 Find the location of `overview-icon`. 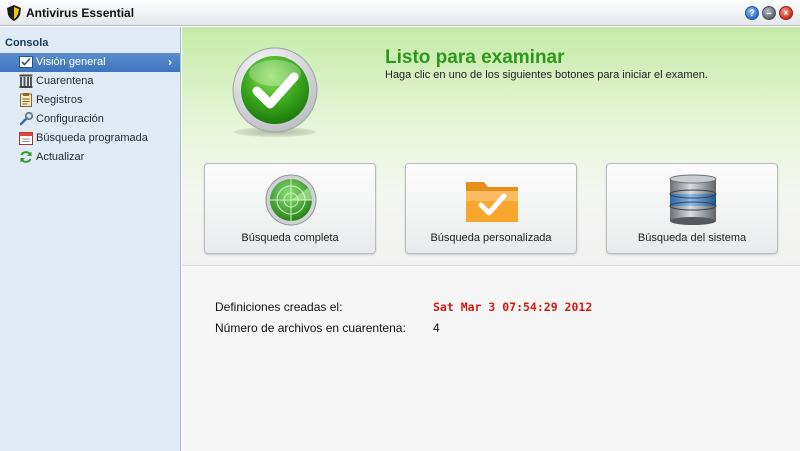

overview-icon is located at coordinates (26, 62).